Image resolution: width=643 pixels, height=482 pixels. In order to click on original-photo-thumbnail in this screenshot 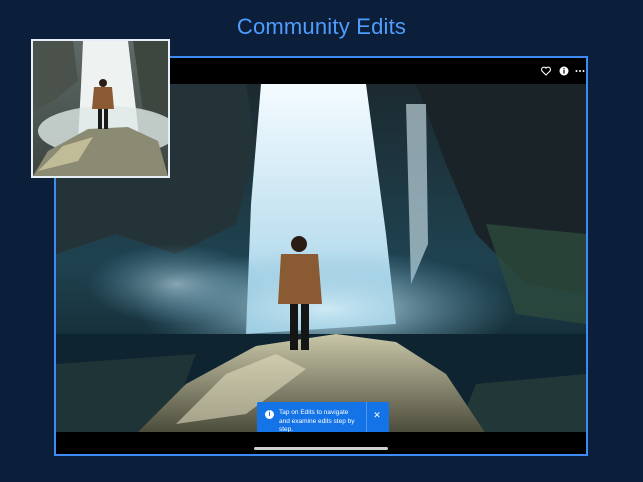, I will do `click(100, 108)`.